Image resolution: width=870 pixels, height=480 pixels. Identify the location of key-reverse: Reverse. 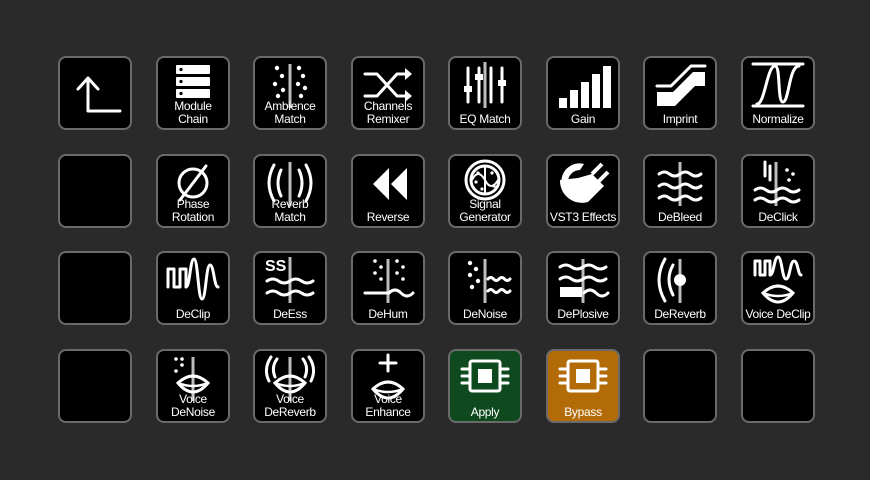
(388, 191).